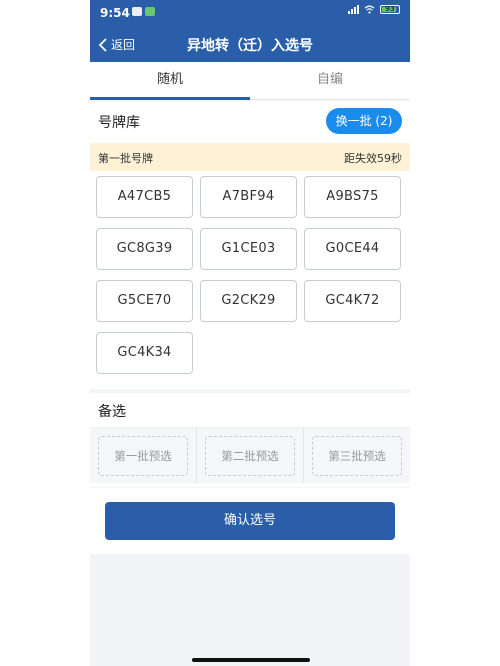 The image size is (500, 666). Describe the element at coordinates (248, 197) in the screenshot. I see `plate-option: A7BF94` at that location.